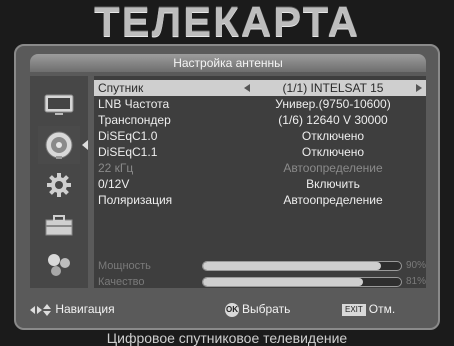  I want to click on setting-value: (1/6) 12640 V 30000, so click(333, 120).